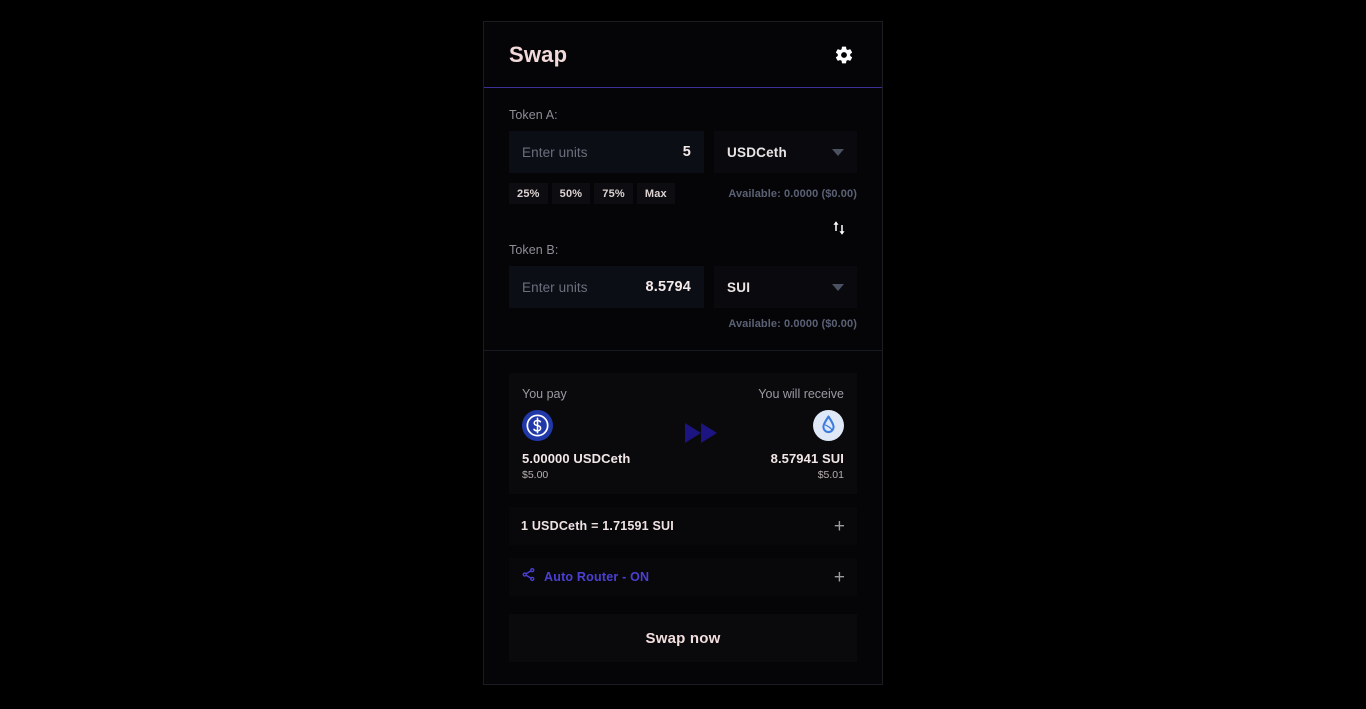 The height and width of the screenshot is (709, 1366). Describe the element at coordinates (555, 152) in the screenshot. I see `token-a-amount-placeholder: Enter units` at that location.